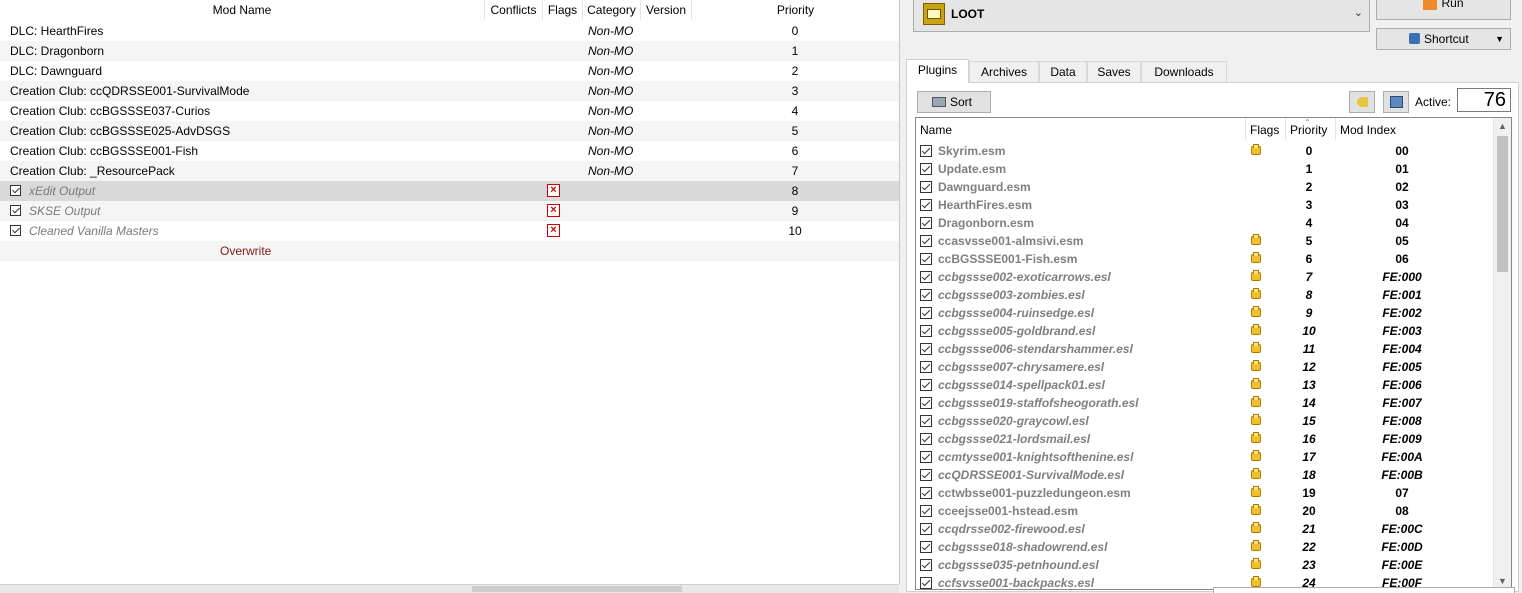 The height and width of the screenshot is (593, 1522). What do you see at coordinates (1309, 529) in the screenshot?
I see `plugin-priority: 21` at bounding box center [1309, 529].